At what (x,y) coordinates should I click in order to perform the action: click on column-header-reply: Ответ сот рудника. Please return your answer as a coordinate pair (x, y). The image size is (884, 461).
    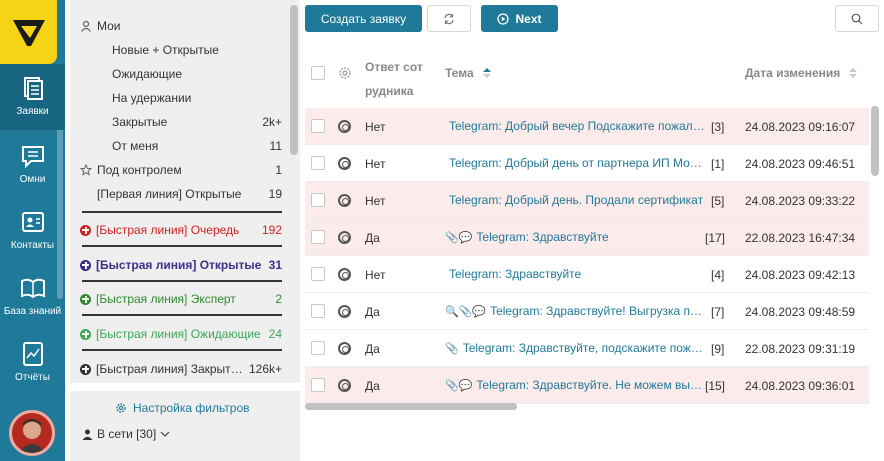
    Looking at the image, I should click on (394, 79).